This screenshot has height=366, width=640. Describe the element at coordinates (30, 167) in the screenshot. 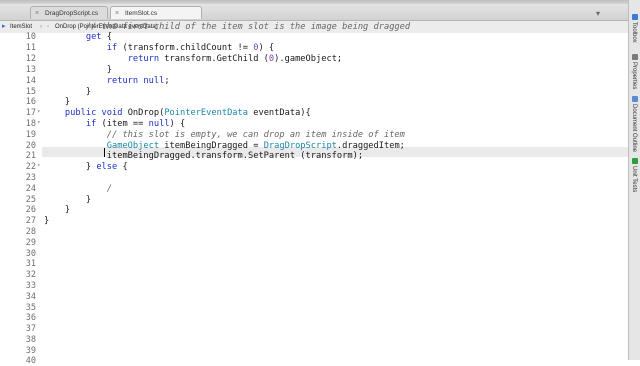

I see `line-number: 22` at that location.